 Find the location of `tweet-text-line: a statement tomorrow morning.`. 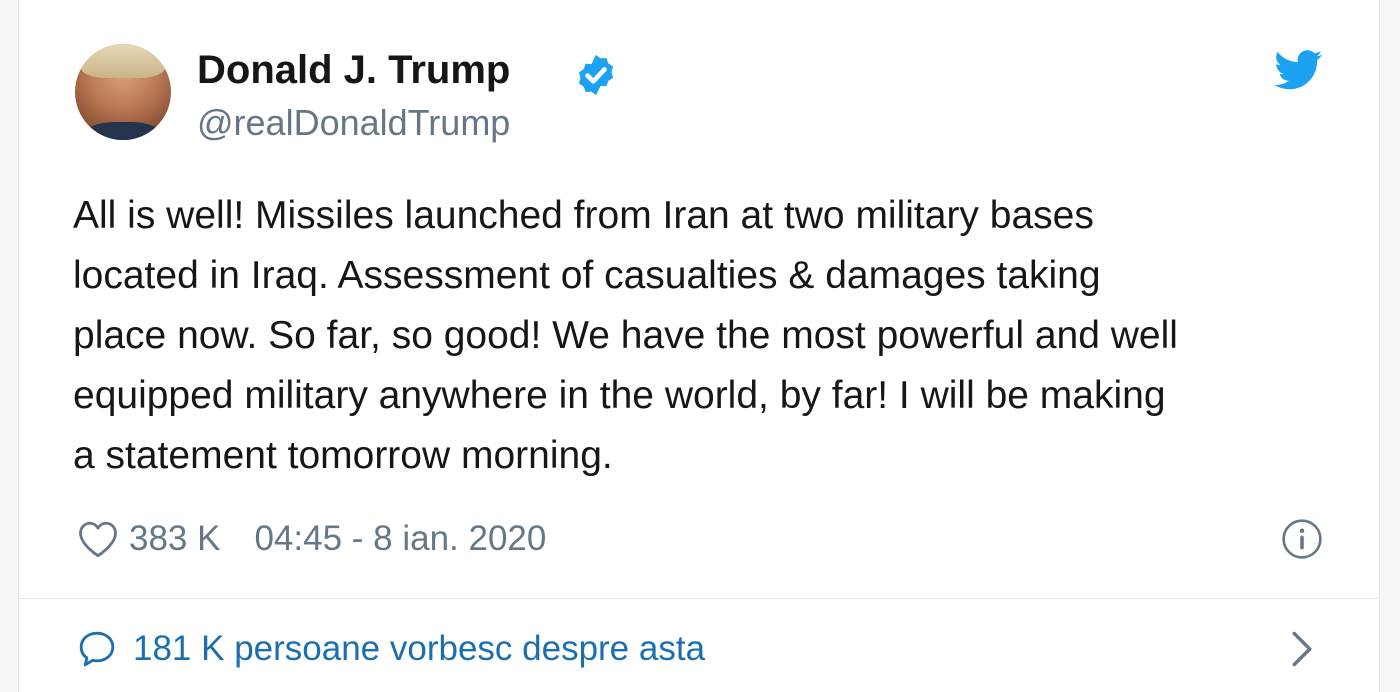

tweet-text-line: a statement tomorrow morning. is located at coordinates (343, 455).